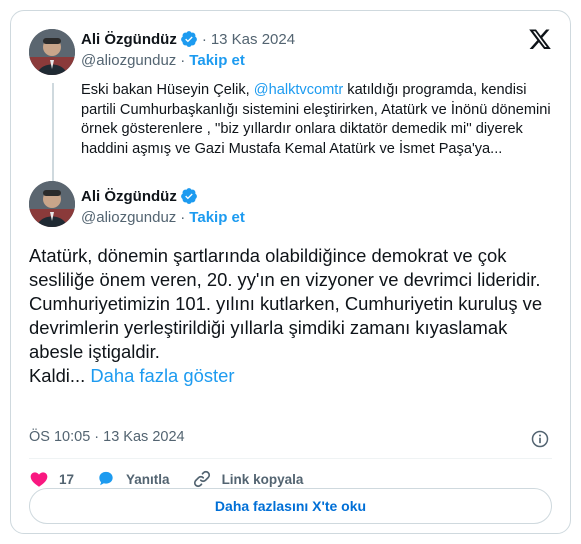 Image resolution: width=581 pixels, height=544 pixels. What do you see at coordinates (540, 439) in the screenshot?
I see `info-icon` at bounding box center [540, 439].